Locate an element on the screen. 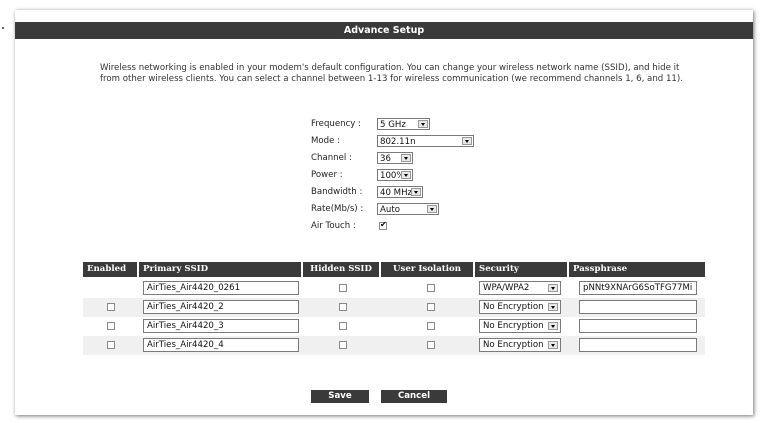  power-label: Power : is located at coordinates (327, 175).